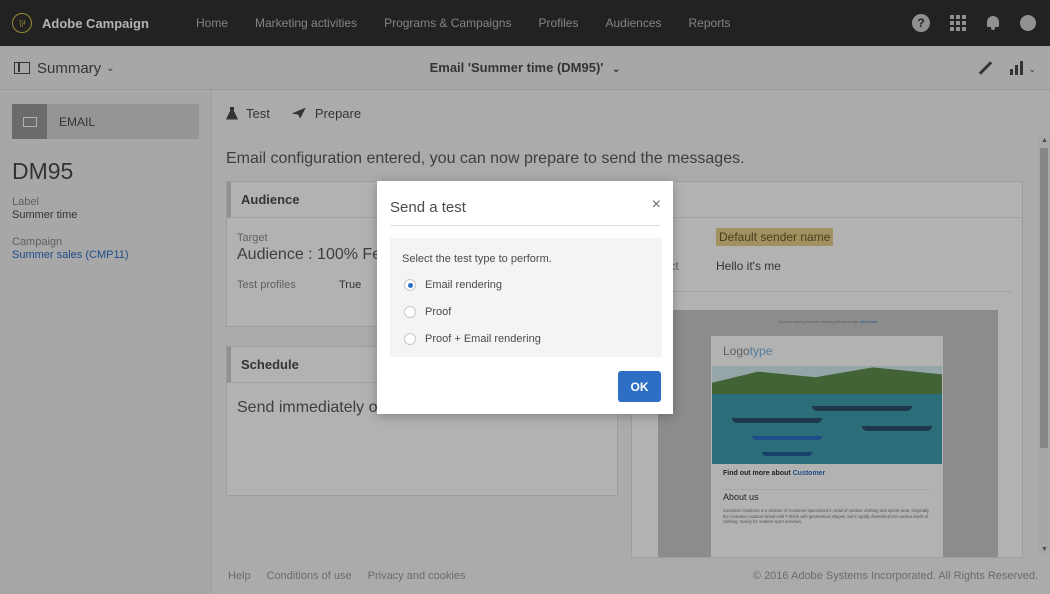 The width and height of the screenshot is (1050, 594). I want to click on option-email-rendering: Email rendering, so click(453, 285).